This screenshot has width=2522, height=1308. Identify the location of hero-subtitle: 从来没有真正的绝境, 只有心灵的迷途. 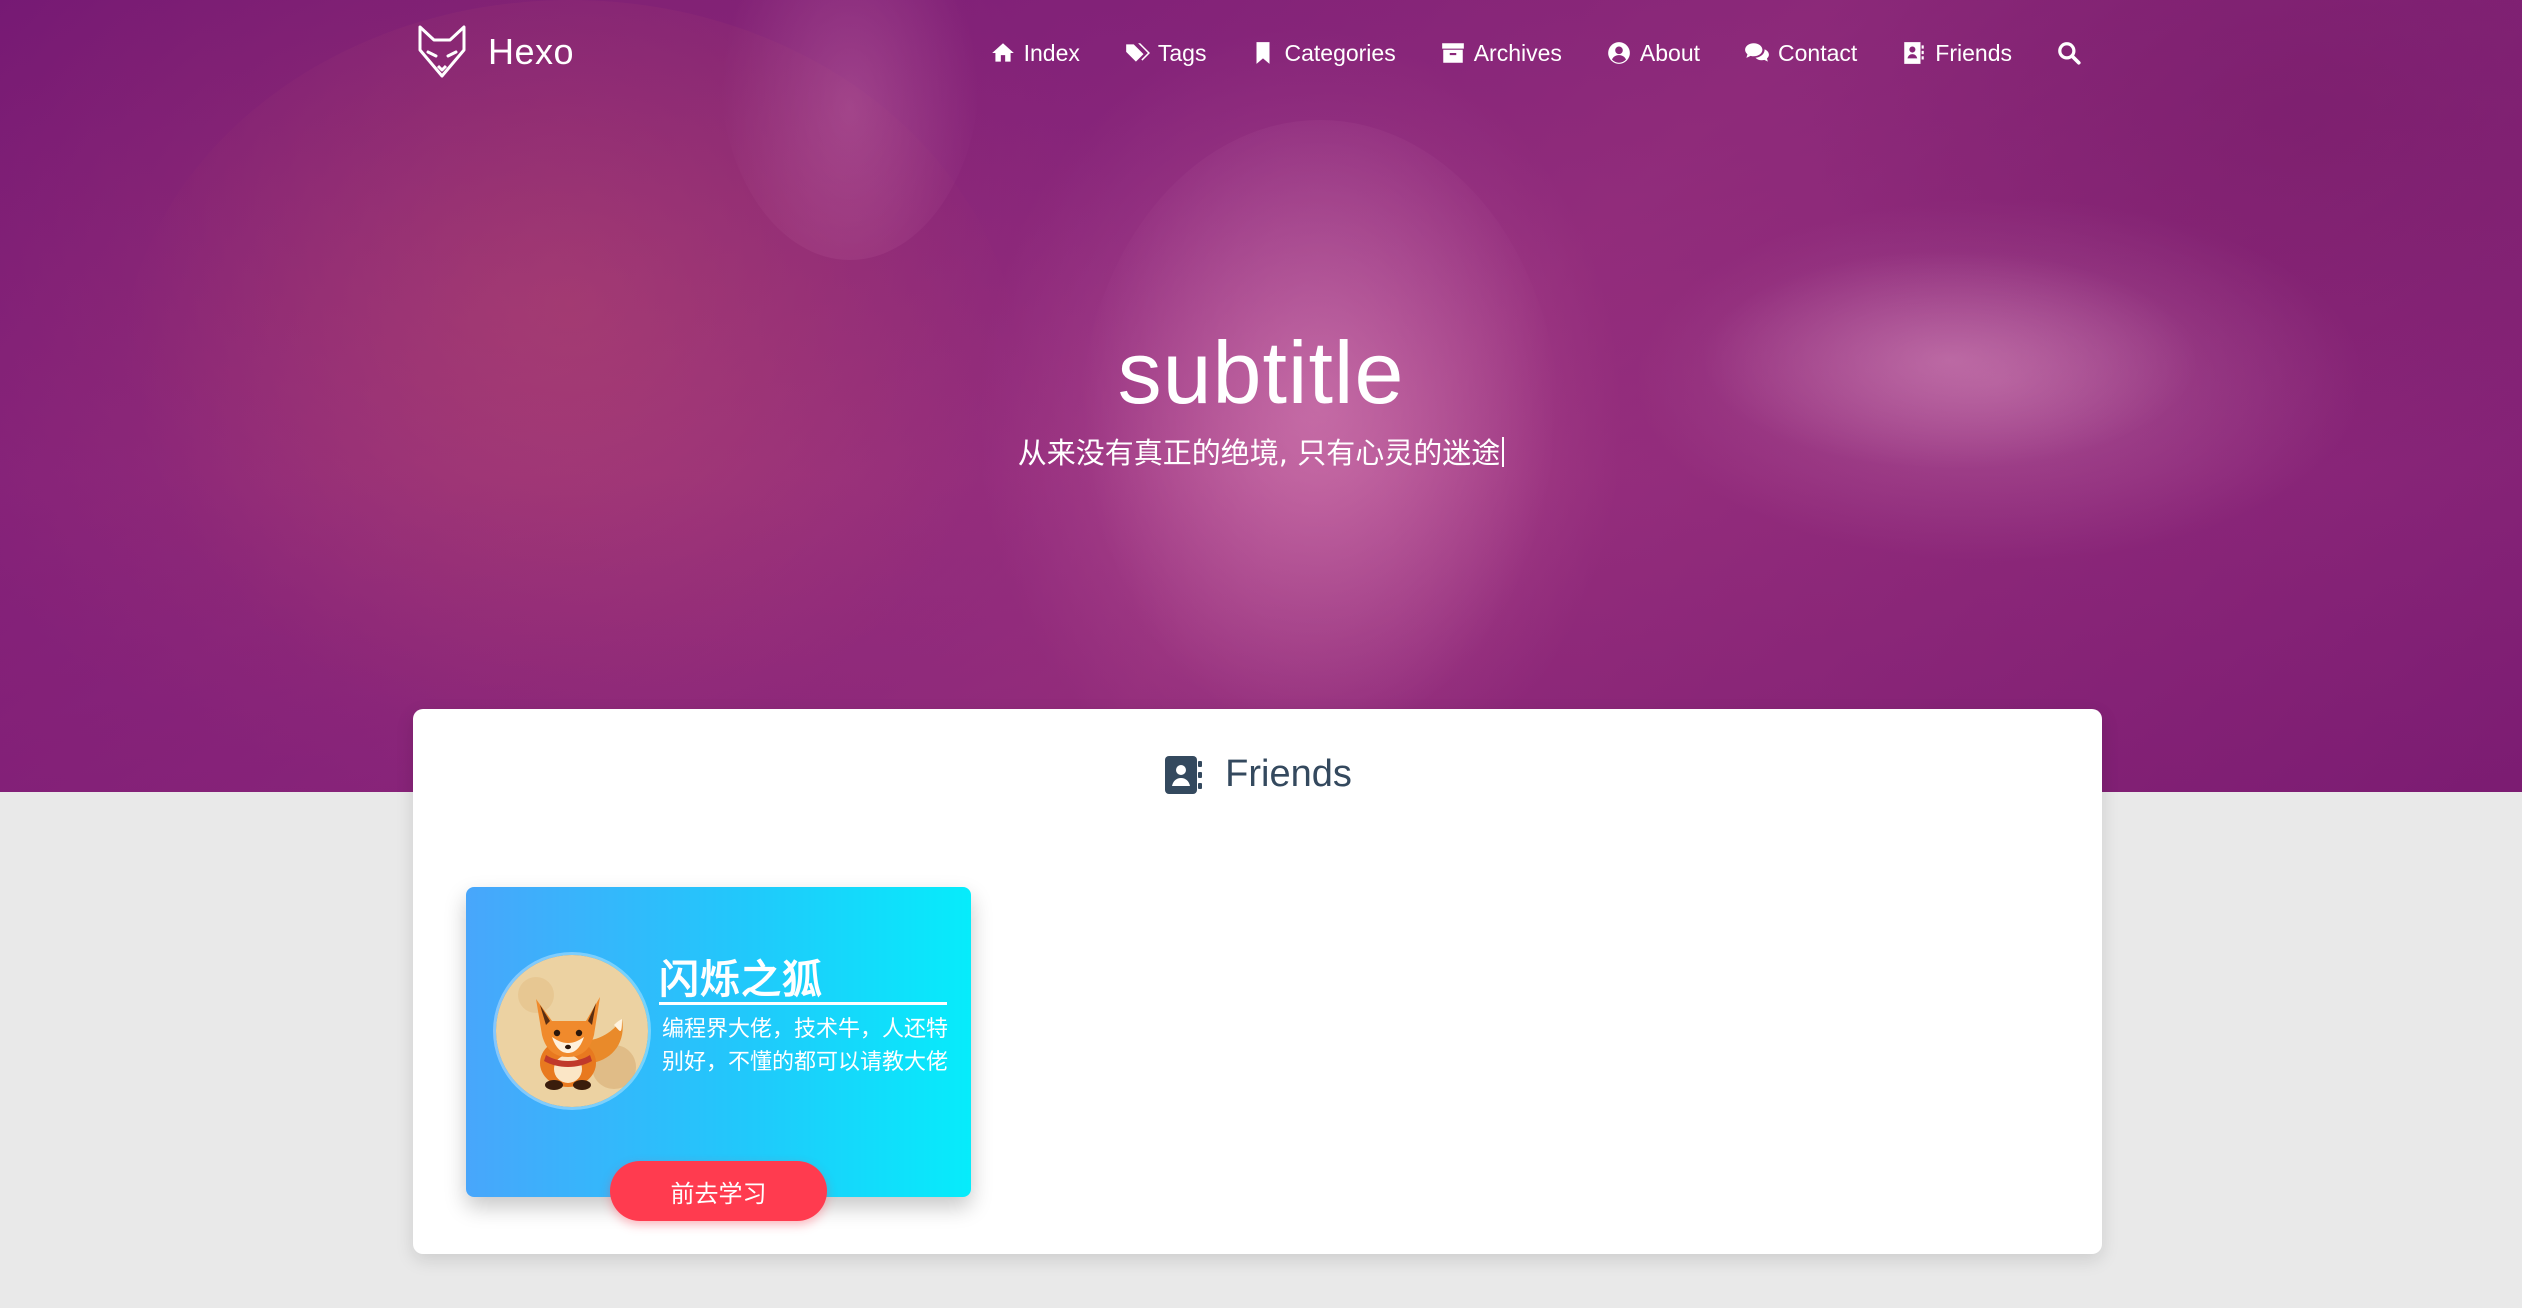
(1261, 451).